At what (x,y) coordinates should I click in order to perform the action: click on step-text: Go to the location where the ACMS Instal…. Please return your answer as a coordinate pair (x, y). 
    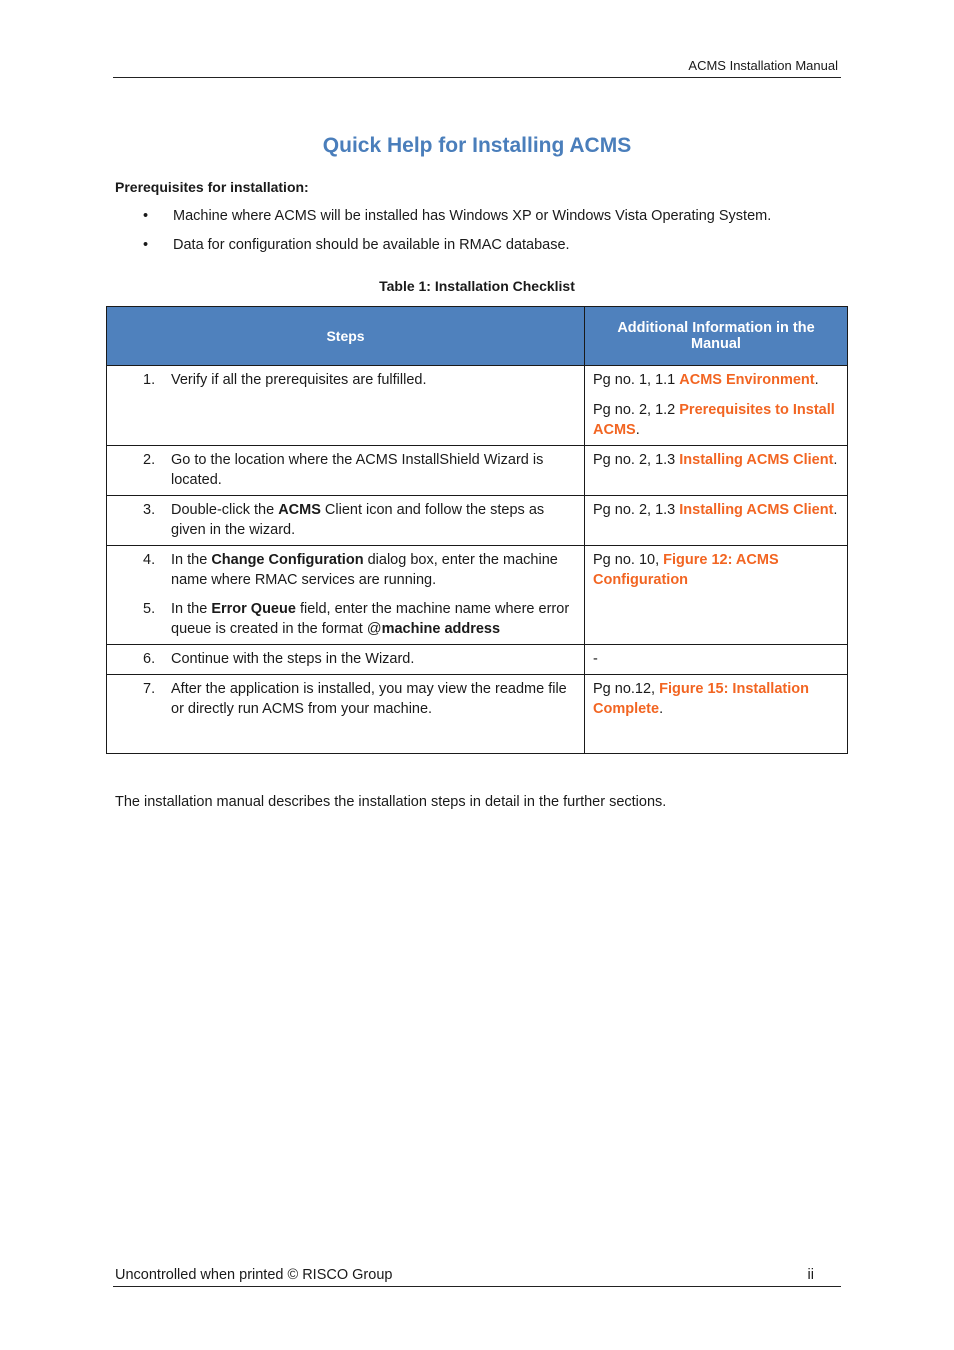
    Looking at the image, I should click on (373, 470).